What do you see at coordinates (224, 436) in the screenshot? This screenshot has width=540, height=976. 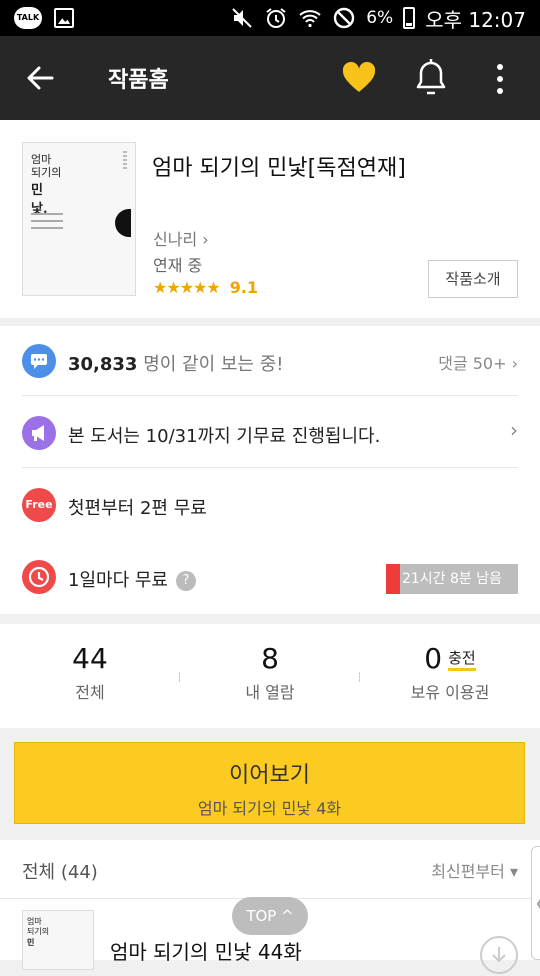 I see `notice-text: 본 도서는 10/31까지 기무료 진행됩니다.` at bounding box center [224, 436].